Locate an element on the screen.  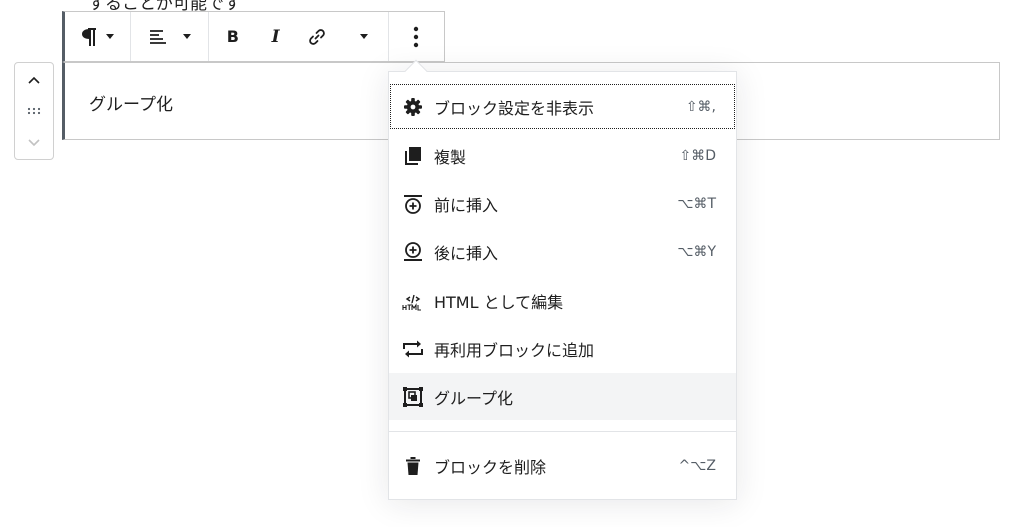
menu-item-group: グループ化 is located at coordinates (562, 396).